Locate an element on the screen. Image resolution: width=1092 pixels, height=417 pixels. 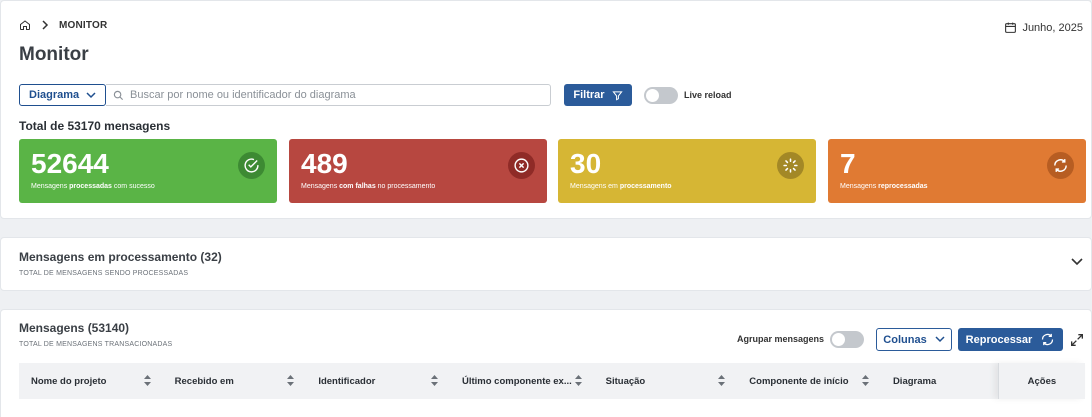
search-box is located at coordinates (328, 95).